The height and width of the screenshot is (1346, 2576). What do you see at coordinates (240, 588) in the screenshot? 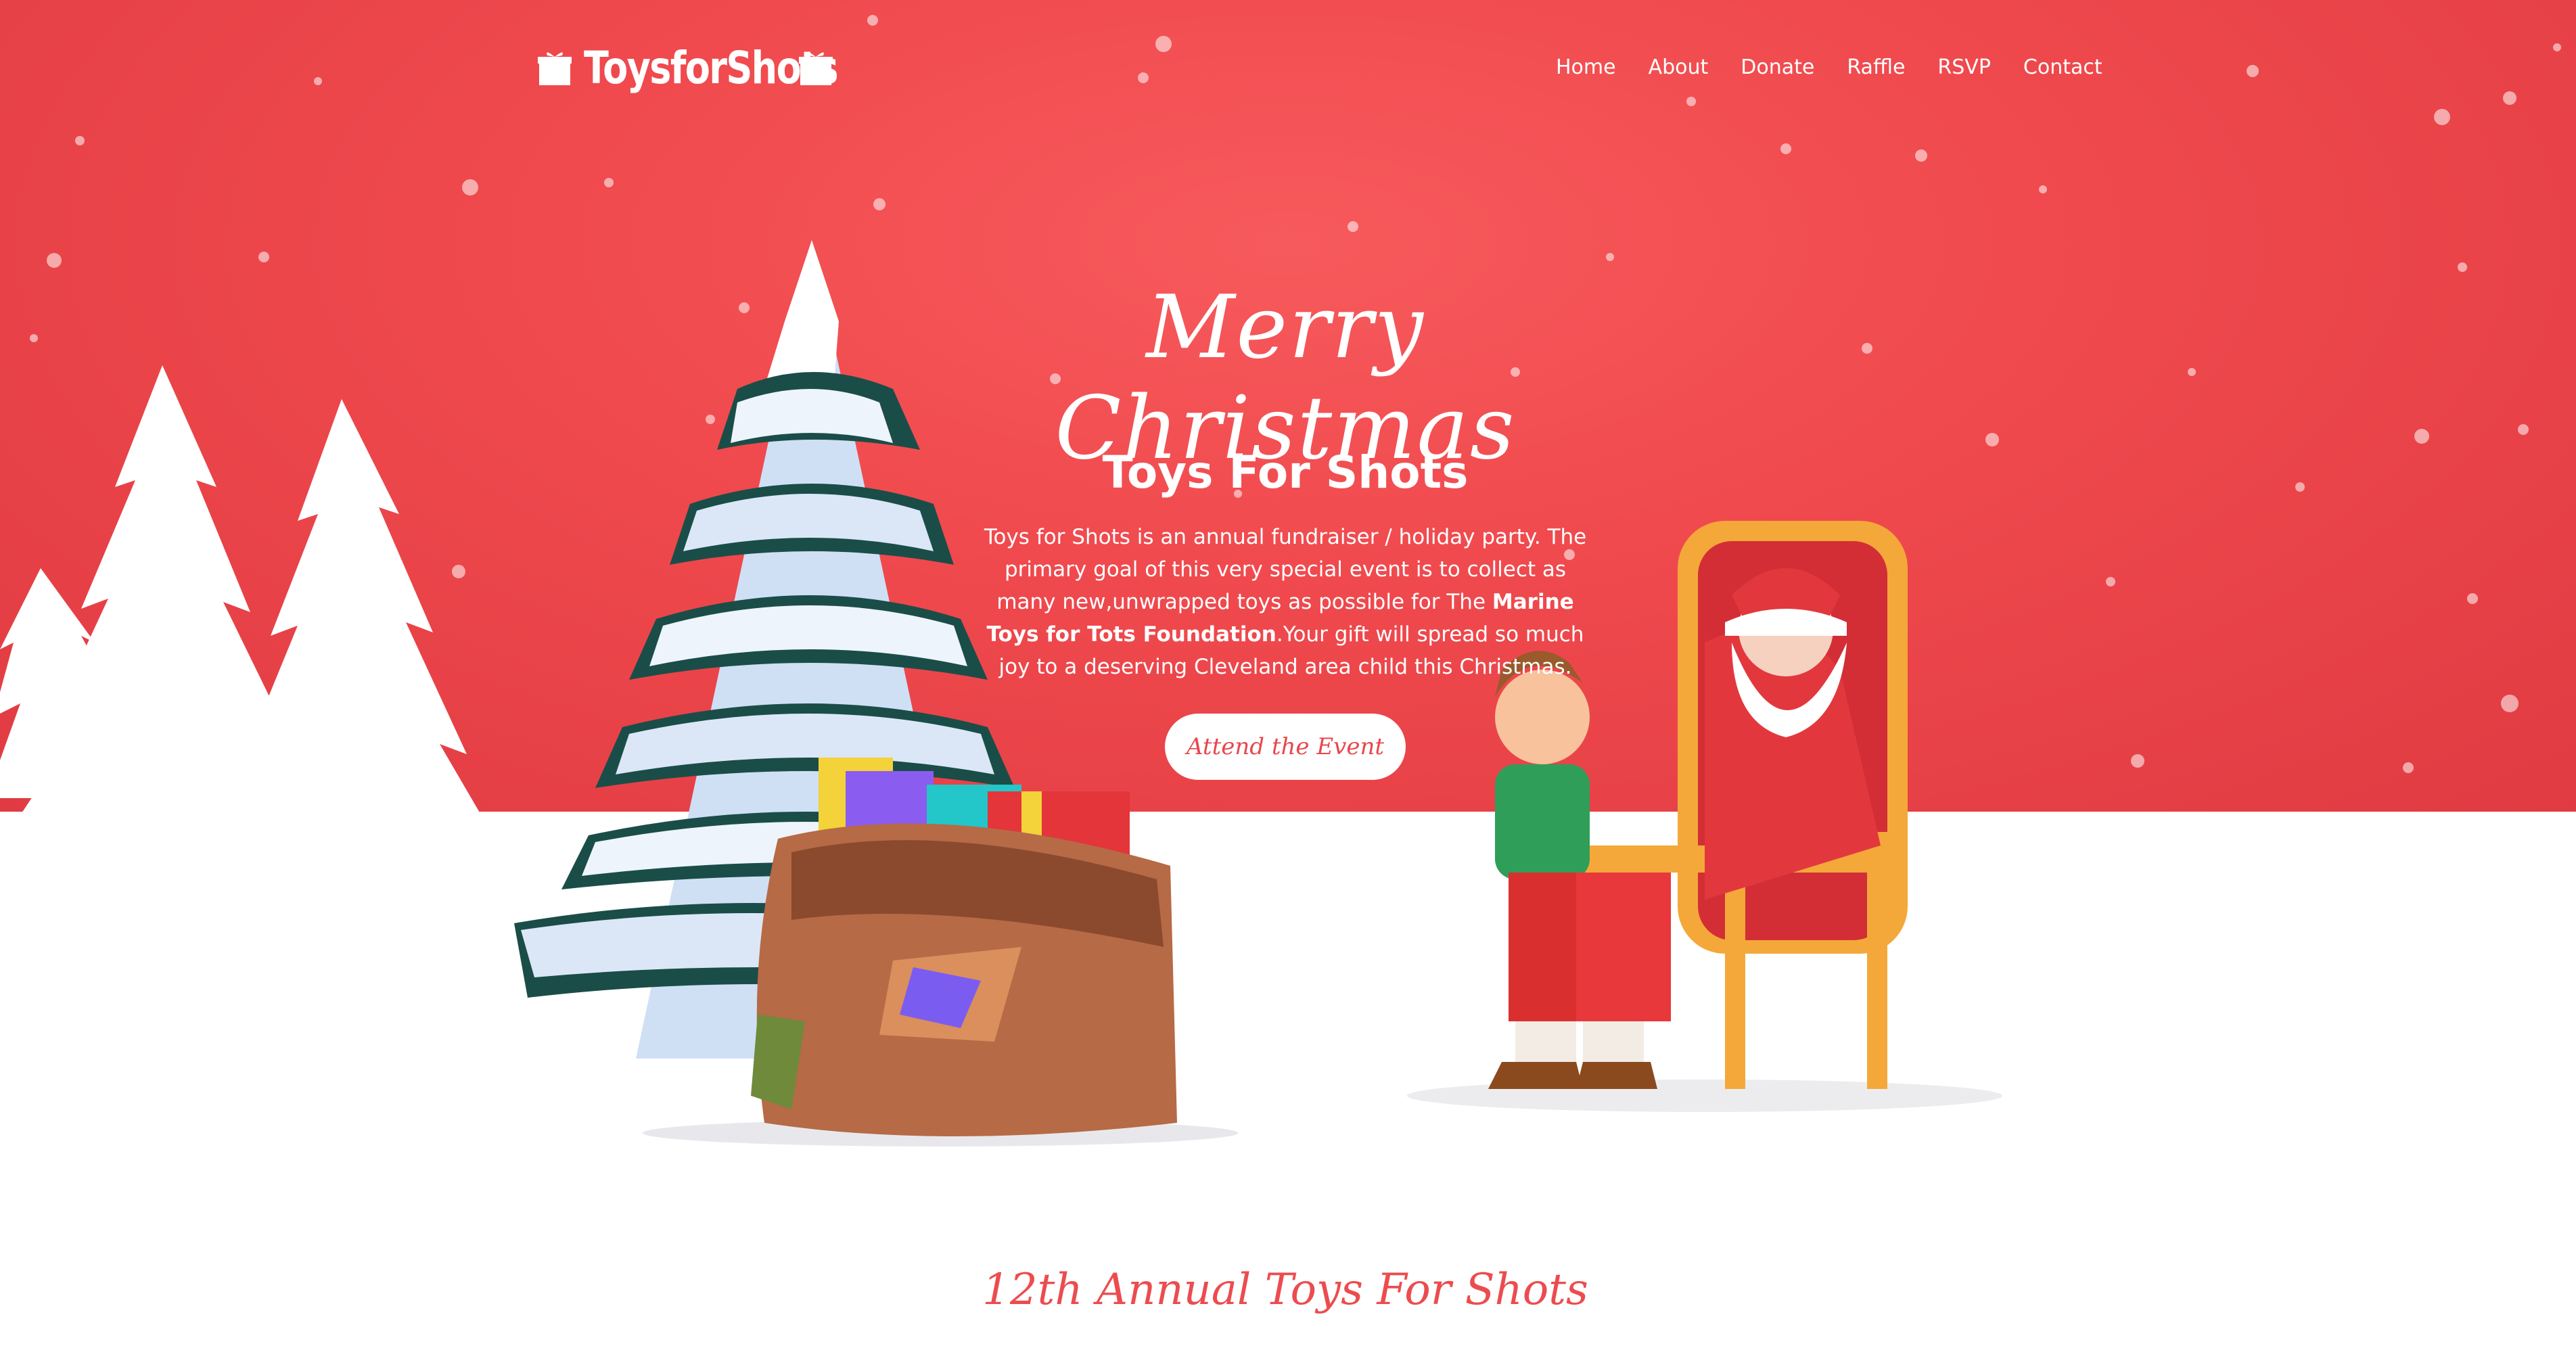
I see `pine-trees-decoration` at bounding box center [240, 588].